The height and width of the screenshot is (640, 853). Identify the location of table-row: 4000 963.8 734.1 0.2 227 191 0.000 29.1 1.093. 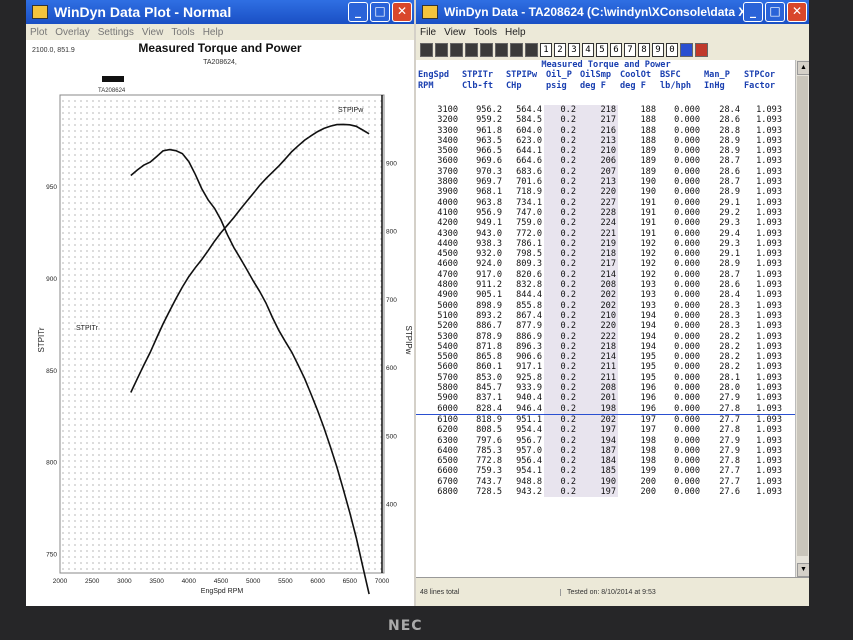
(606, 202).